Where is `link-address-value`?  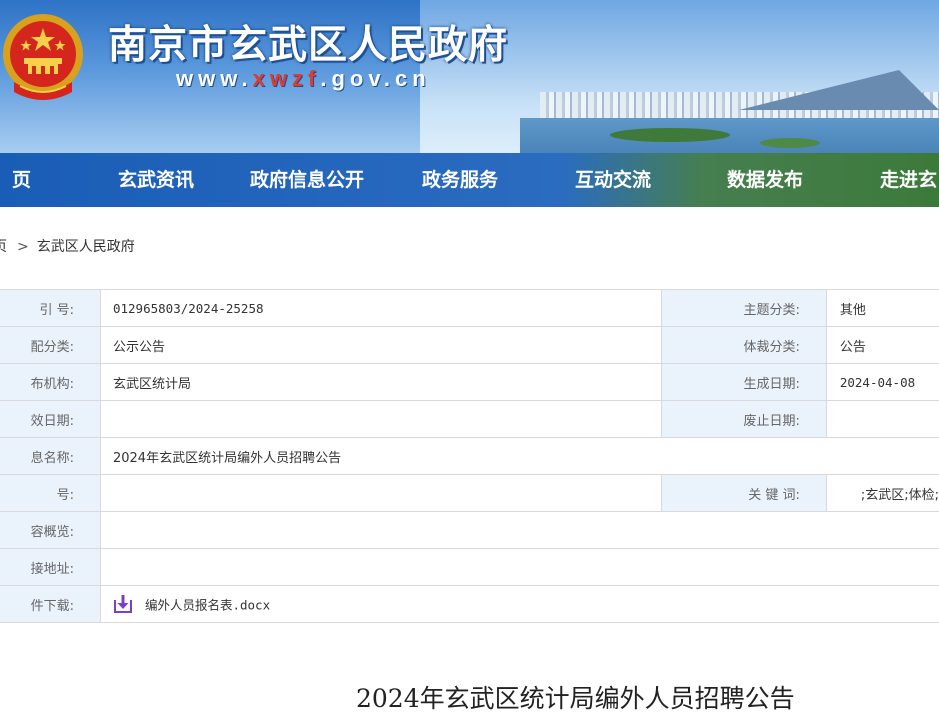 link-address-value is located at coordinates (519, 567).